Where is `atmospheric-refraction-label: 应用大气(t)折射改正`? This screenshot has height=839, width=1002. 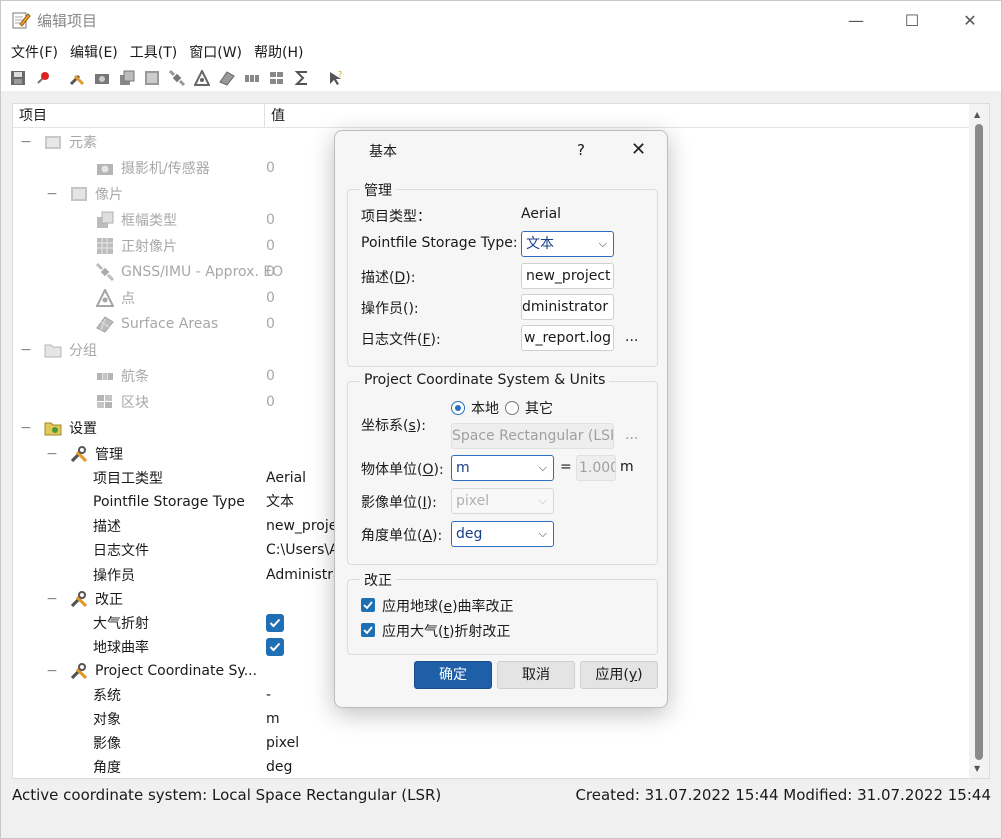 atmospheric-refraction-label: 应用大气(t)折射改正 is located at coordinates (446, 631).